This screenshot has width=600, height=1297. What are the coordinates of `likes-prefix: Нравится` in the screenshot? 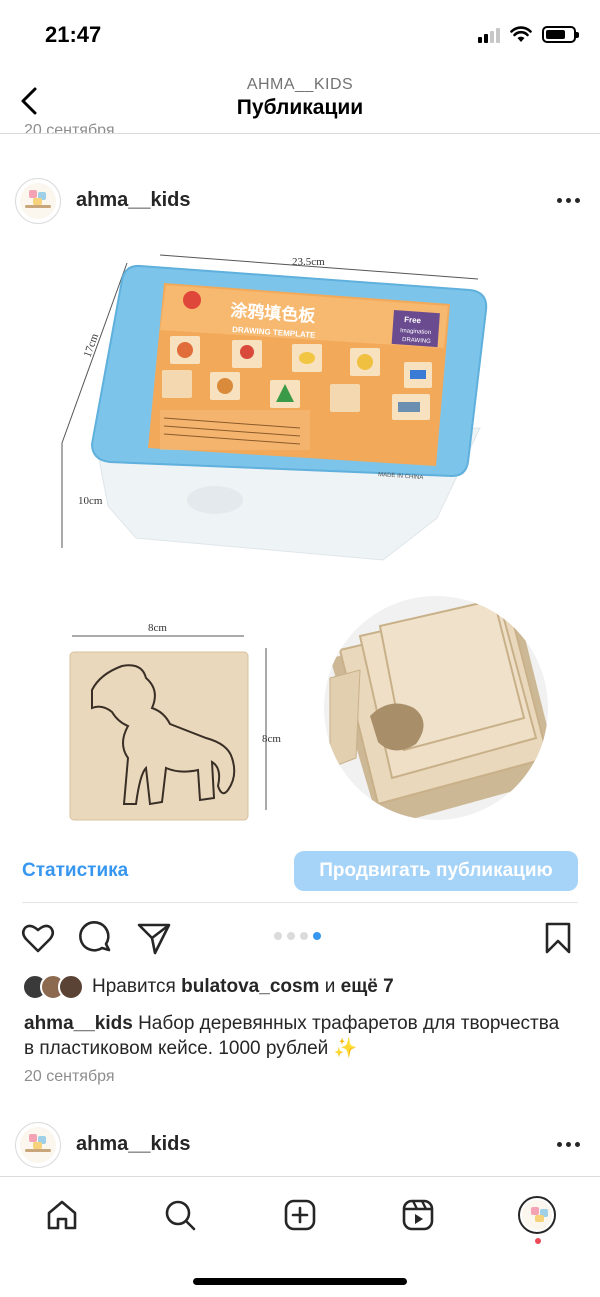 It's located at (134, 986).